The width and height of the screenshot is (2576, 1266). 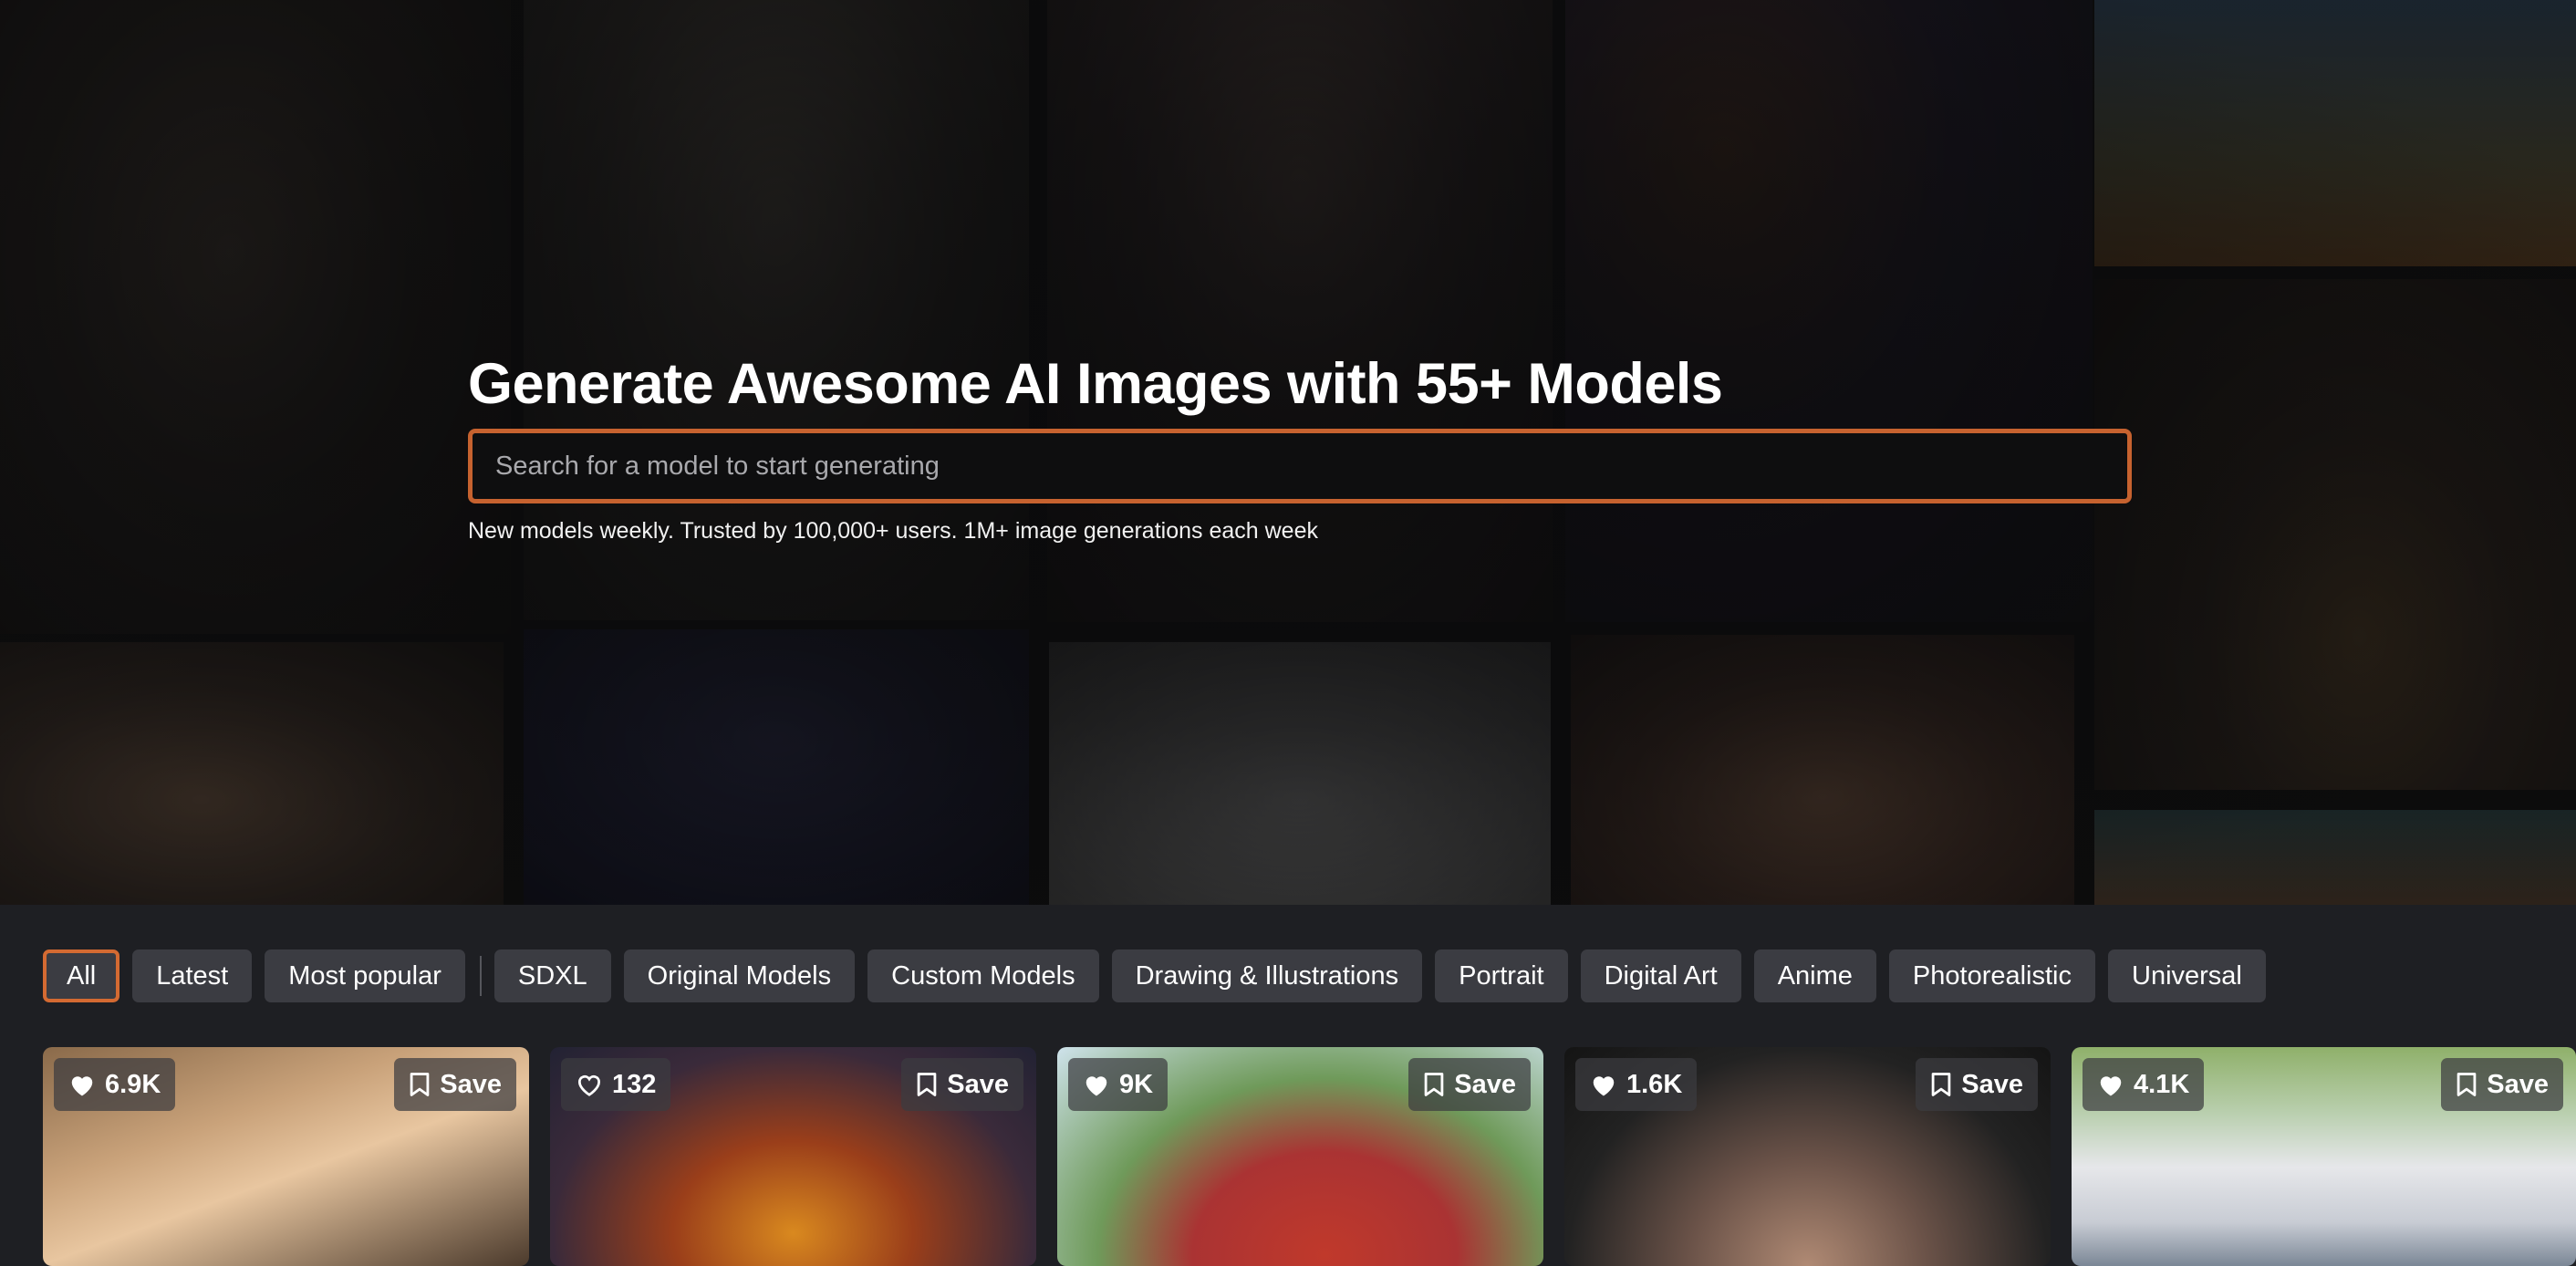 I want to click on model-search-box, so click(x=1300, y=466).